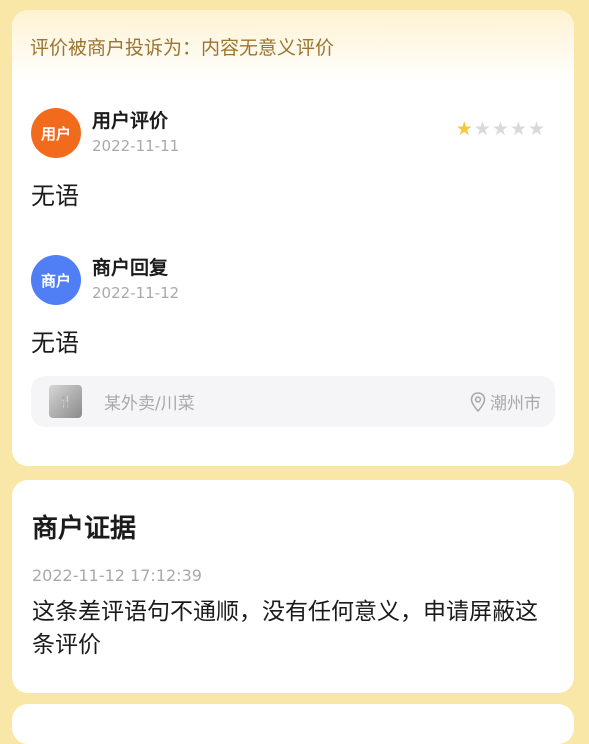 The height and width of the screenshot is (744, 589). I want to click on user-review-title: 用户评价, so click(130, 121).